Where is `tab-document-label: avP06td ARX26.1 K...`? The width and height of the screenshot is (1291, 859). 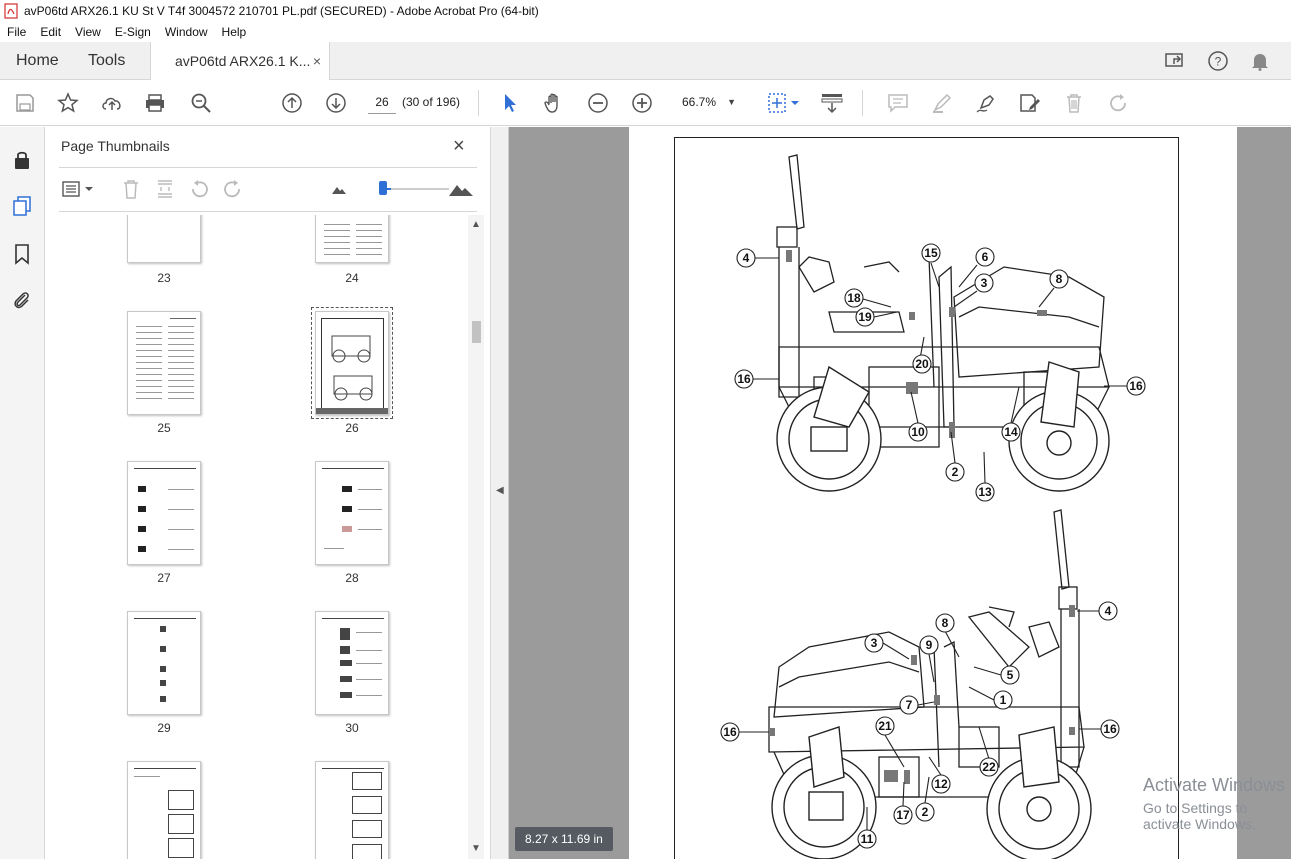 tab-document-label: avP06td ARX26.1 K... is located at coordinates (243, 60).